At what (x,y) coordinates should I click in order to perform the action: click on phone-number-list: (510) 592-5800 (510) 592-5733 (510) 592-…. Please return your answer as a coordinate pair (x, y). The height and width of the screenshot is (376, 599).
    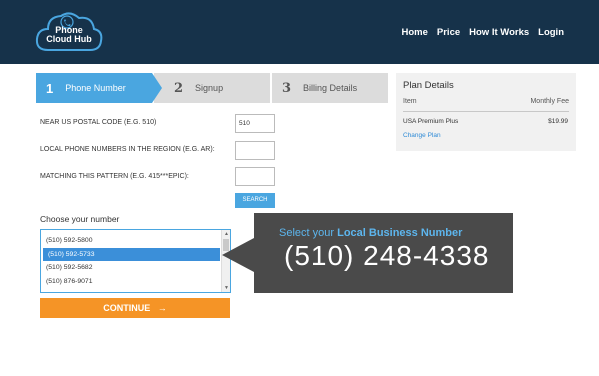
    Looking at the image, I should click on (135, 261).